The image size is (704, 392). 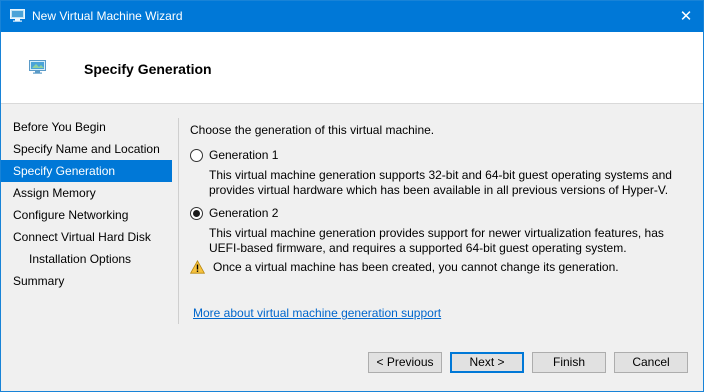 I want to click on next-button: Next >, so click(x=487, y=362).